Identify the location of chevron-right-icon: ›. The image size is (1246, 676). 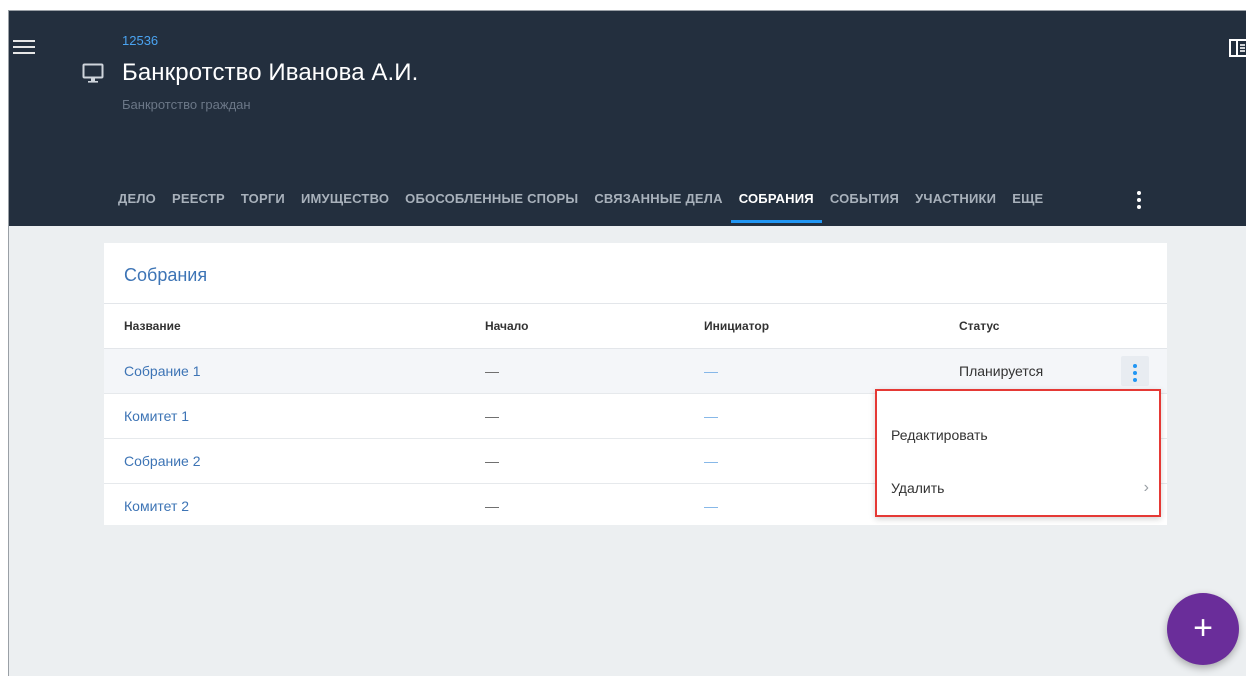
(1146, 487).